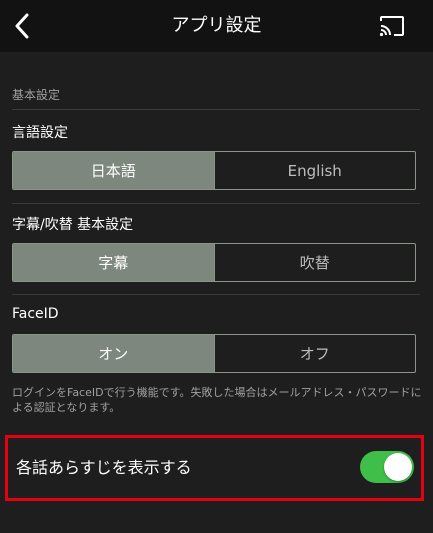 The width and height of the screenshot is (433, 533). I want to click on faceid-segmented-control: オン オフ, so click(214, 353).